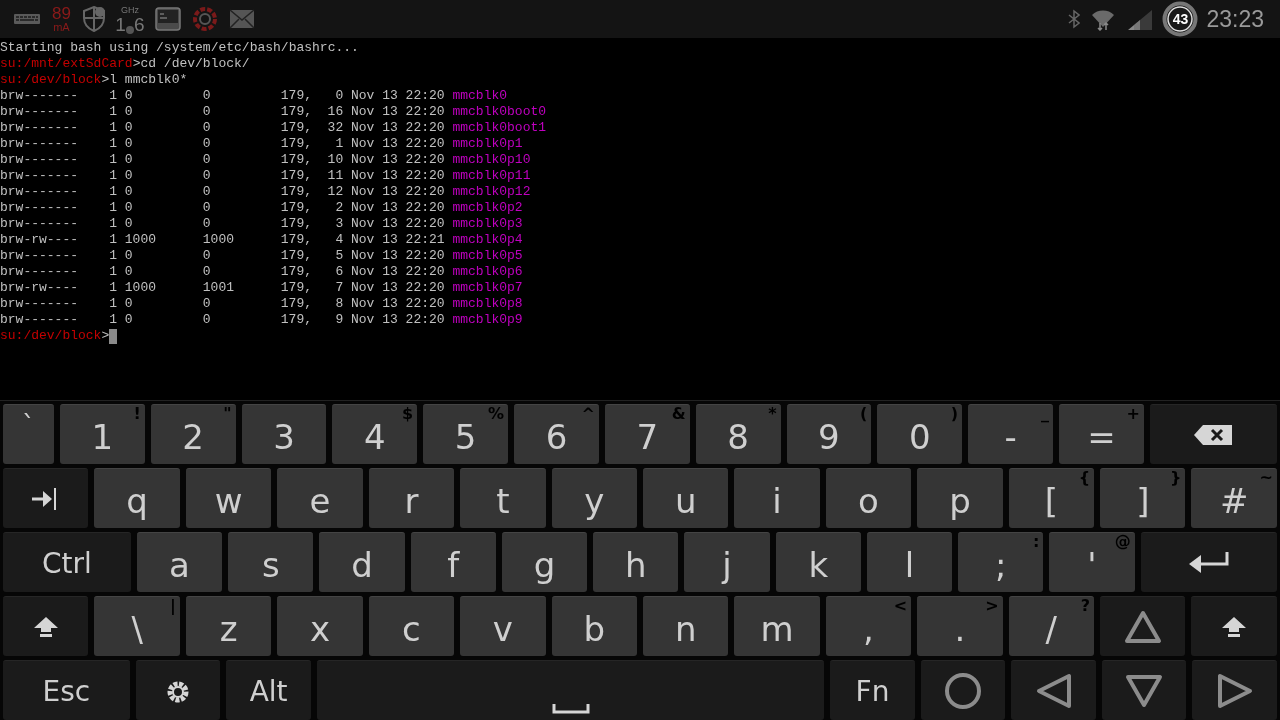 Image resolution: width=1280 pixels, height=720 pixels. I want to click on keyboard-key: 8 *, so click(738, 434).